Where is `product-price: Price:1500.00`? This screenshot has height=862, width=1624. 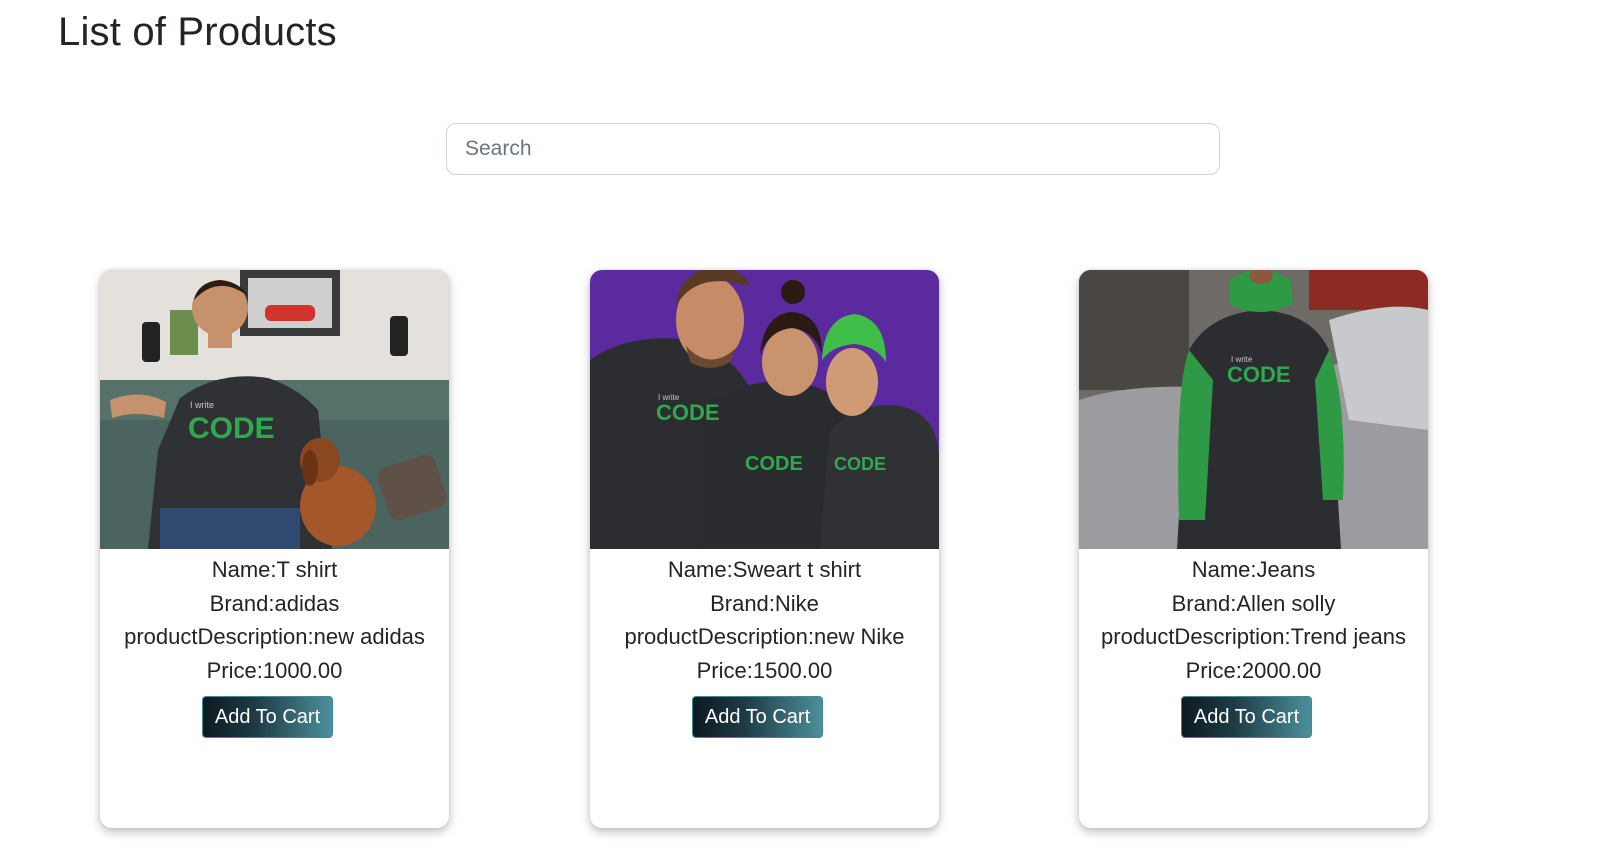 product-price: Price:1500.00 is located at coordinates (764, 670).